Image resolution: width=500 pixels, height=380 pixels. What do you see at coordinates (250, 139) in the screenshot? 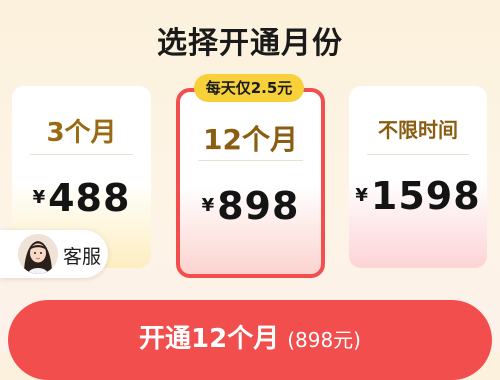
I see `plan-name: 12个月` at bounding box center [250, 139].